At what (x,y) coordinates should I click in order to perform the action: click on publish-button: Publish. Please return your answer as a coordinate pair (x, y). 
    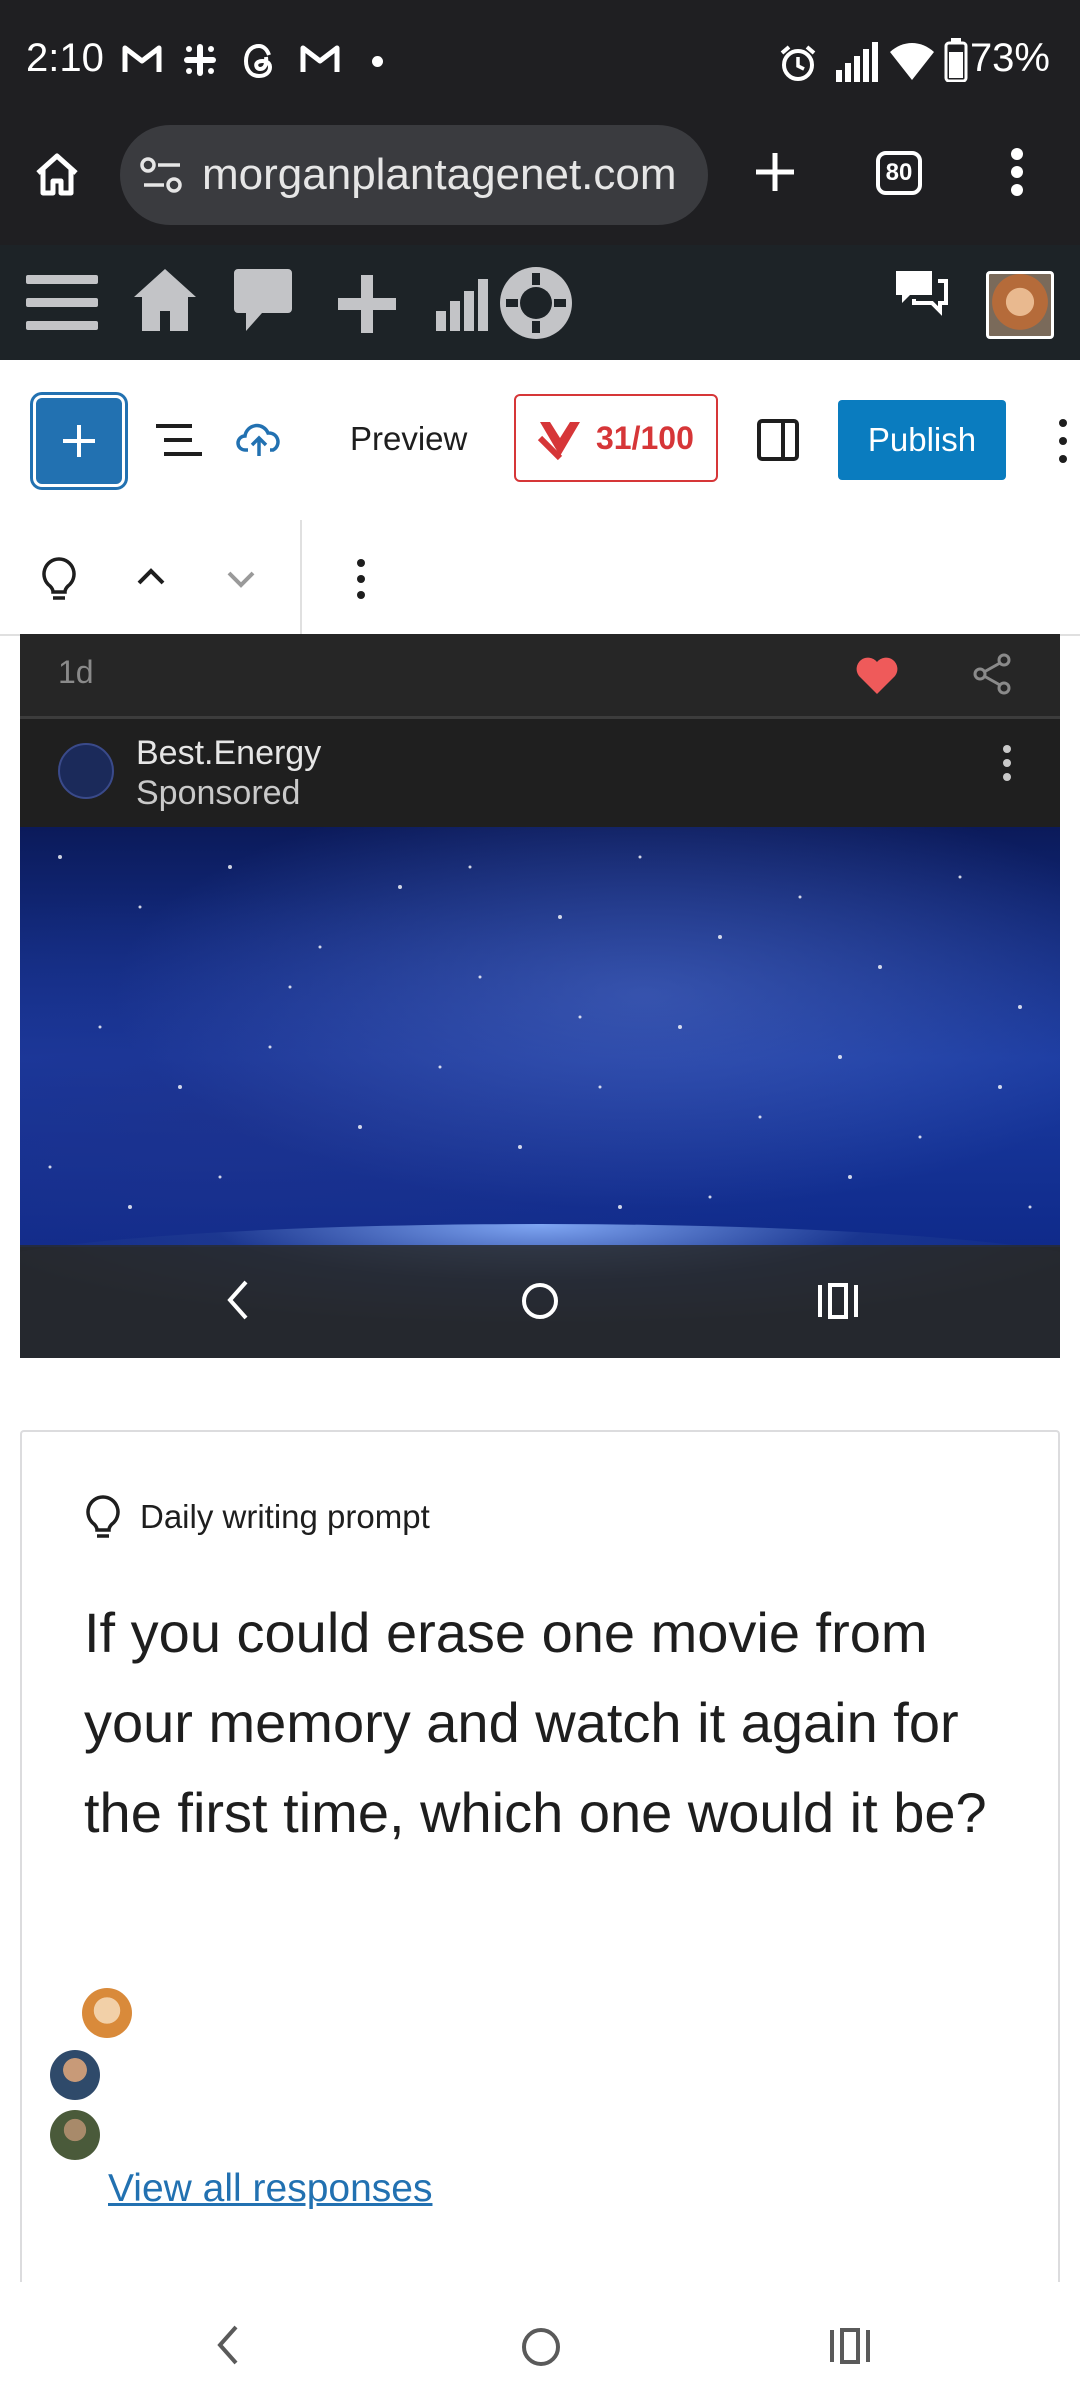
    Looking at the image, I should click on (922, 440).